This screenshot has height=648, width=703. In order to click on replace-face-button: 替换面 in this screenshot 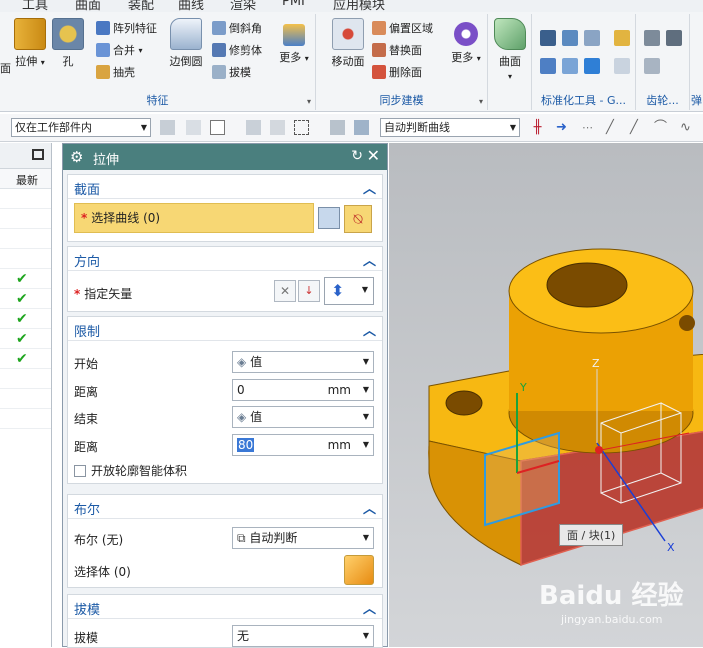, I will do `click(397, 50)`.